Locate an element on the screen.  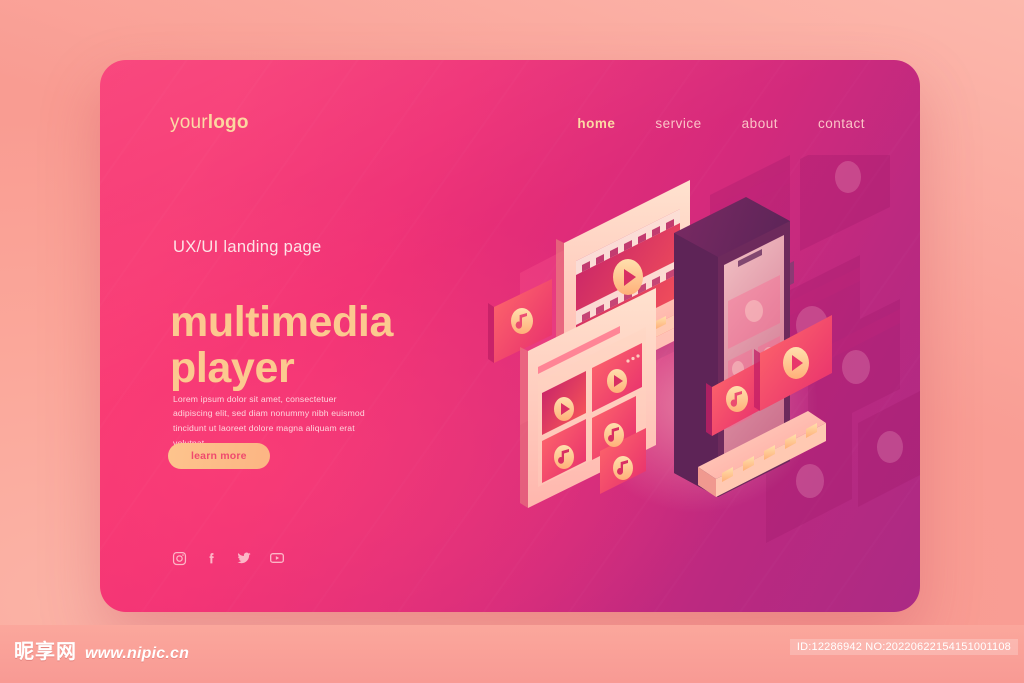
hero-title: multimedia player is located at coordinates (380, 345).